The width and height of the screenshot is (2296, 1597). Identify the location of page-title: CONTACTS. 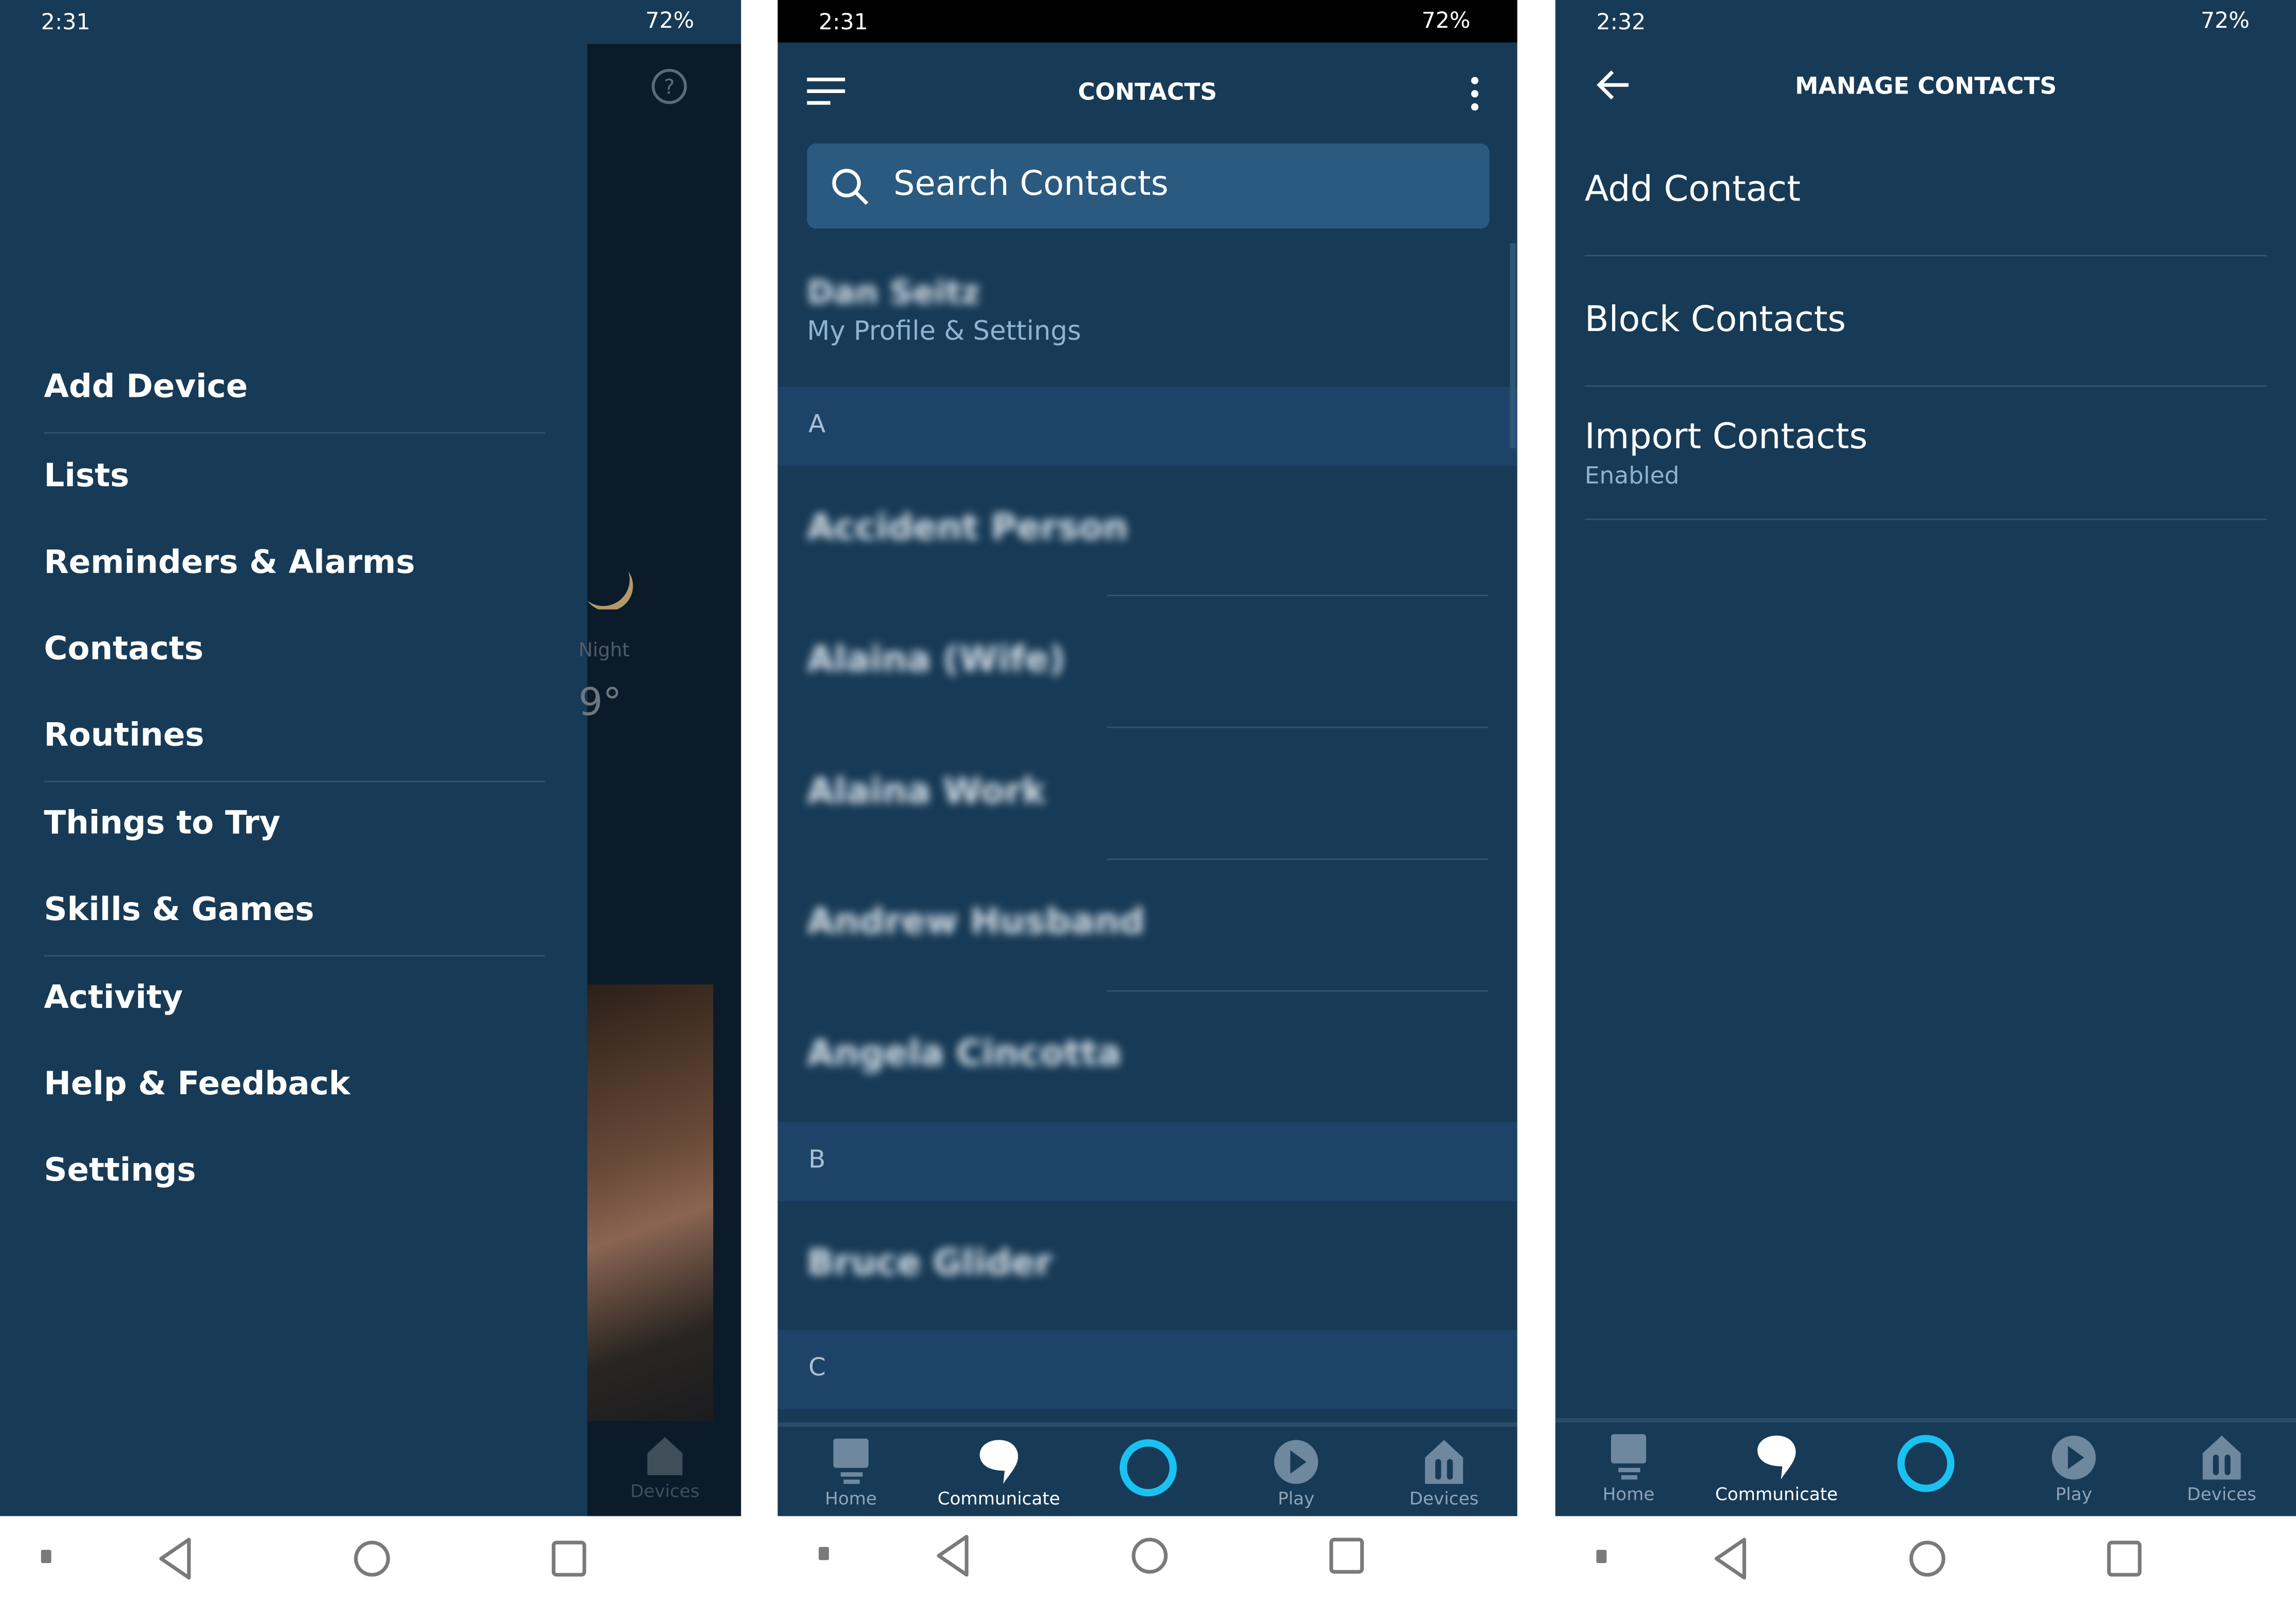
(1148, 92).